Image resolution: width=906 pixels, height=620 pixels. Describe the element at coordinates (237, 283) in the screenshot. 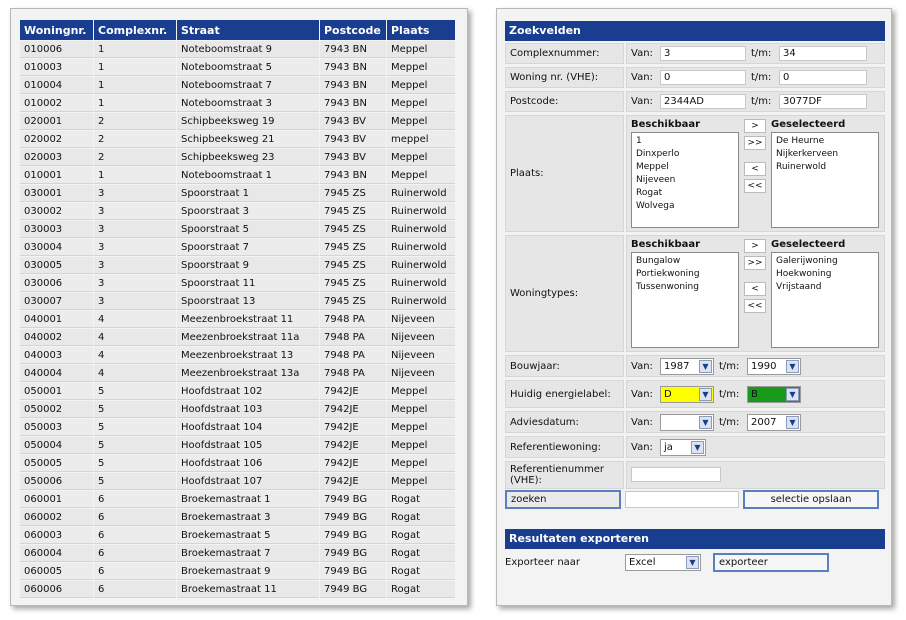

I see `table-row: 030006 3 Spoorstraat 11 7945 ZS Ruinerwold` at that location.